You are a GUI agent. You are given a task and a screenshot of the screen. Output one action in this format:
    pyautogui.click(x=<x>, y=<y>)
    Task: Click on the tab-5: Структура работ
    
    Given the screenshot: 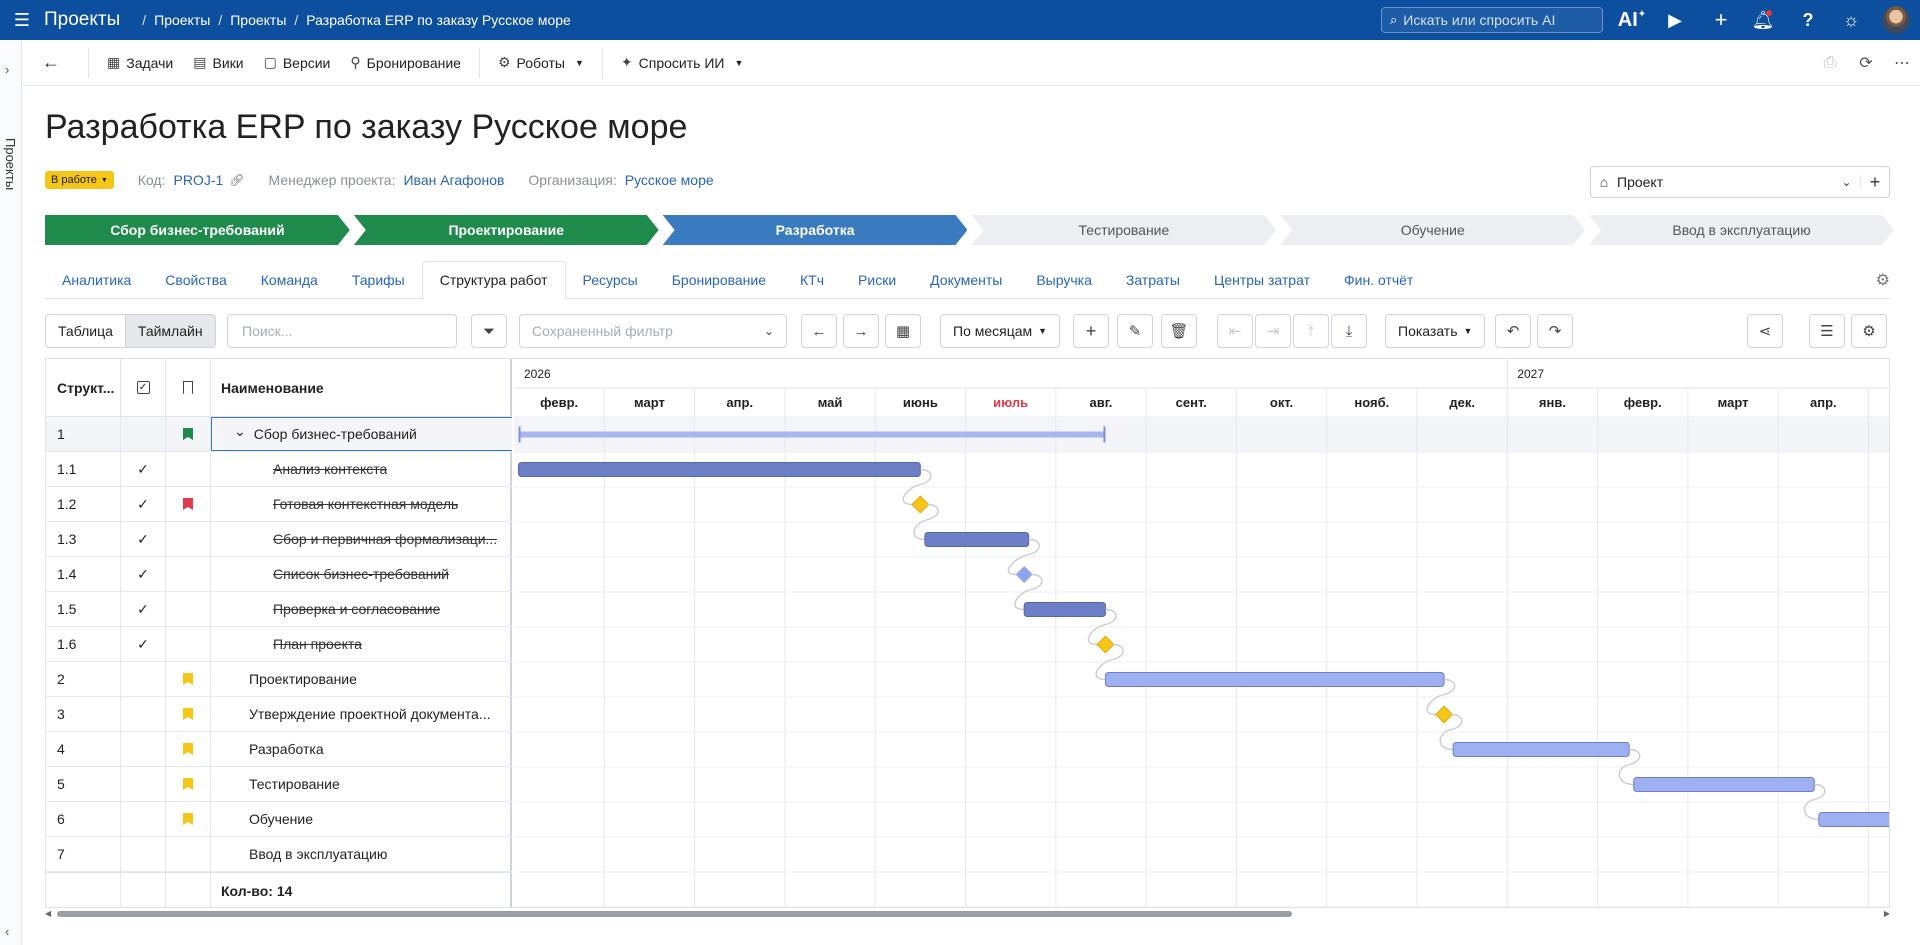 What is the action you would take?
    pyautogui.click(x=493, y=280)
    